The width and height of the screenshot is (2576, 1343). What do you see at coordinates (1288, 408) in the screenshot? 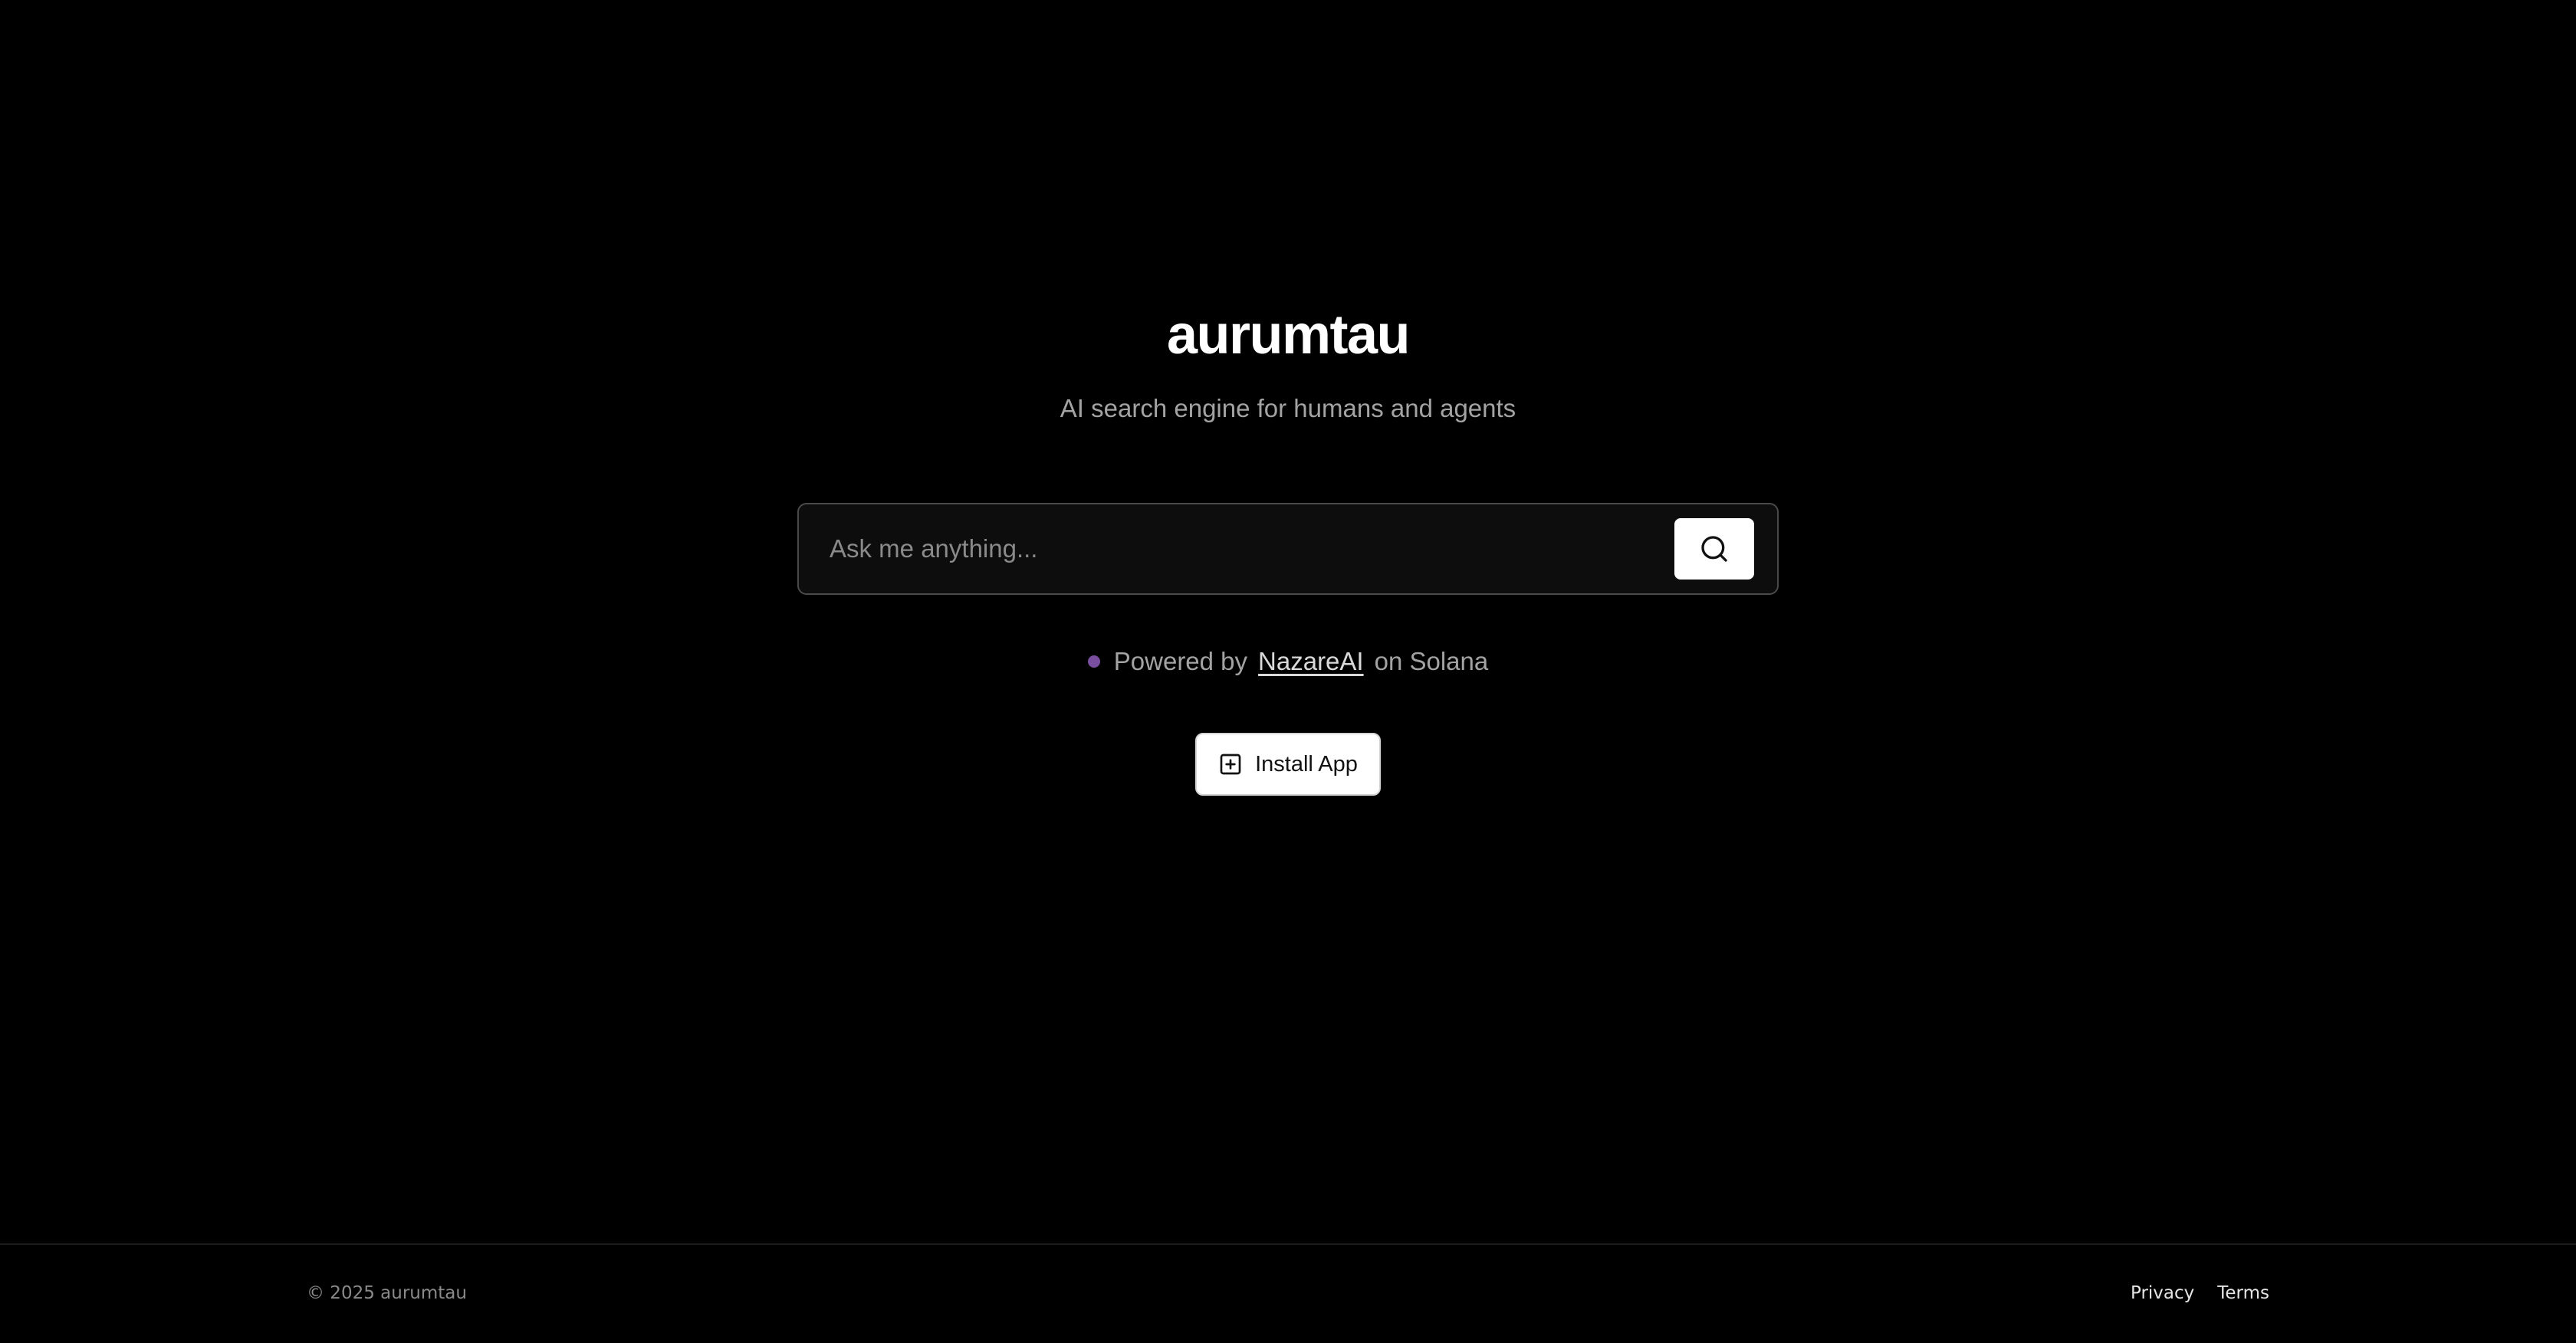
I see `tagline: AI search engine for humans and agents` at bounding box center [1288, 408].